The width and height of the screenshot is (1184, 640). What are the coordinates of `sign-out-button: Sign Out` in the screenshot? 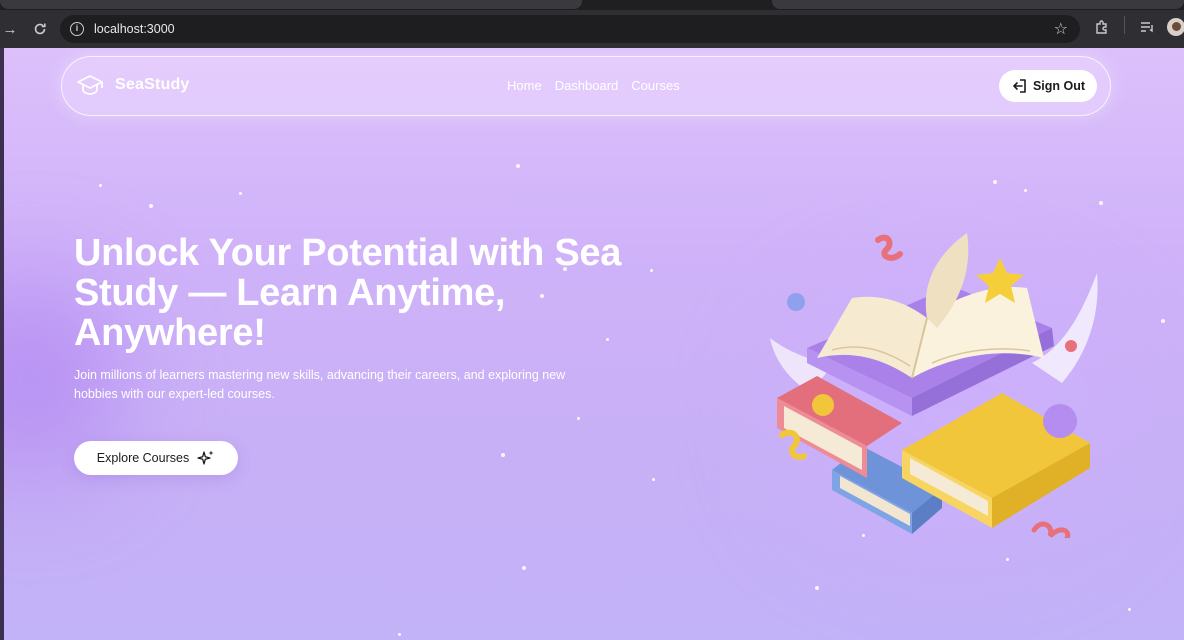 It's located at (1048, 86).